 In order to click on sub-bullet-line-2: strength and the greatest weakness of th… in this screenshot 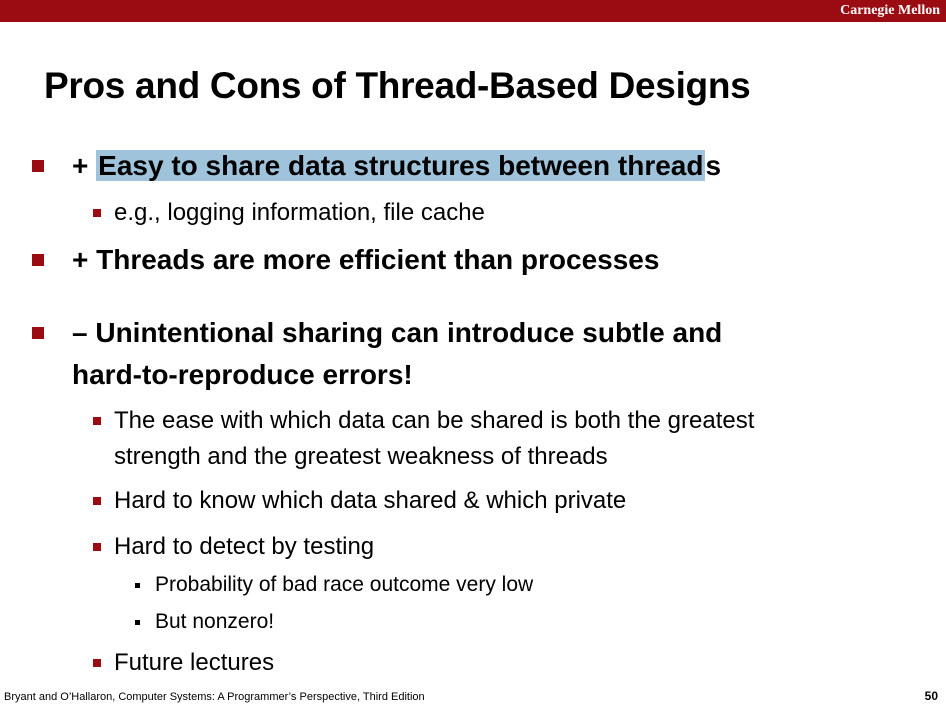, I will do `click(361, 456)`.